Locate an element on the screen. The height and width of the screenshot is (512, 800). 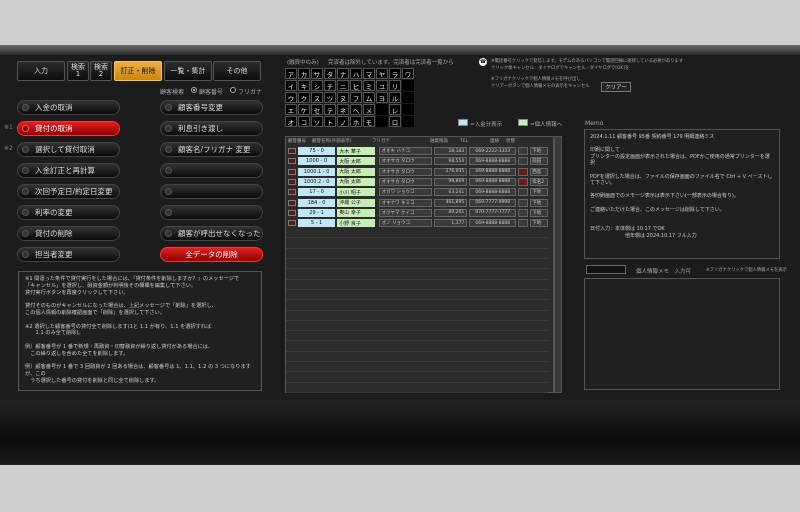
clear-button: クリアー is located at coordinates (616, 87).